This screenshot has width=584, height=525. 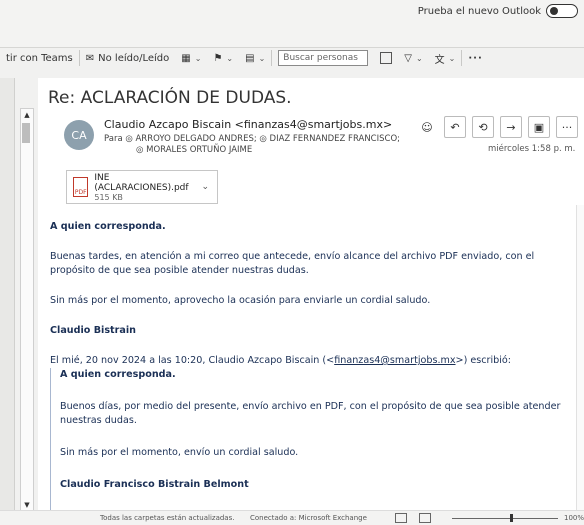 I want to click on emoji-reaction-button: ☺, so click(x=427, y=127).